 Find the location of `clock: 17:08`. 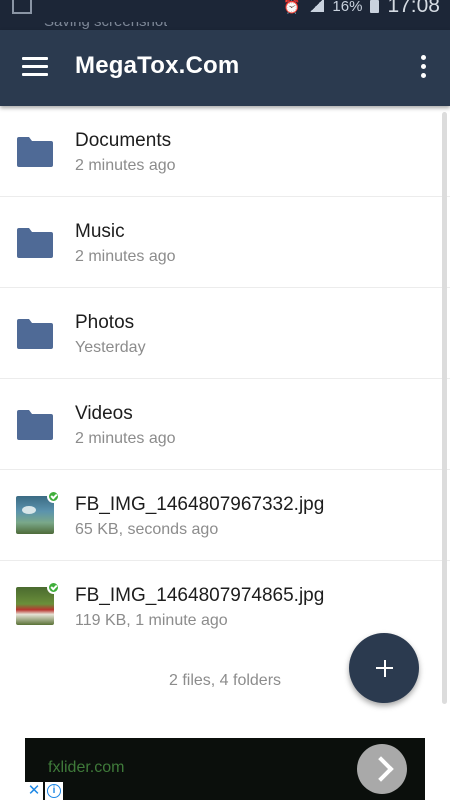

clock: 17:08 is located at coordinates (413, 8).